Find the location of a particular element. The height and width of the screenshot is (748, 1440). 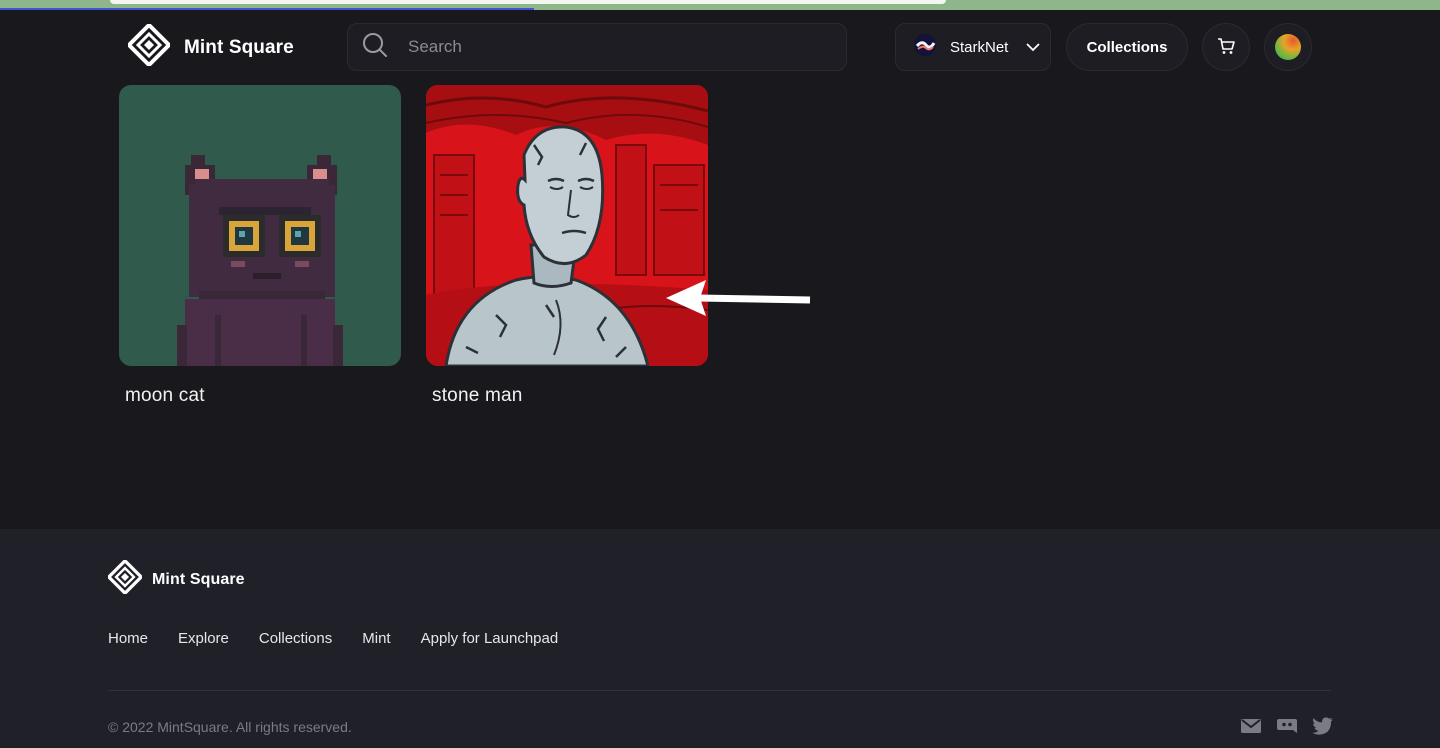

home-logo-link: Mint Square is located at coordinates (210, 46).